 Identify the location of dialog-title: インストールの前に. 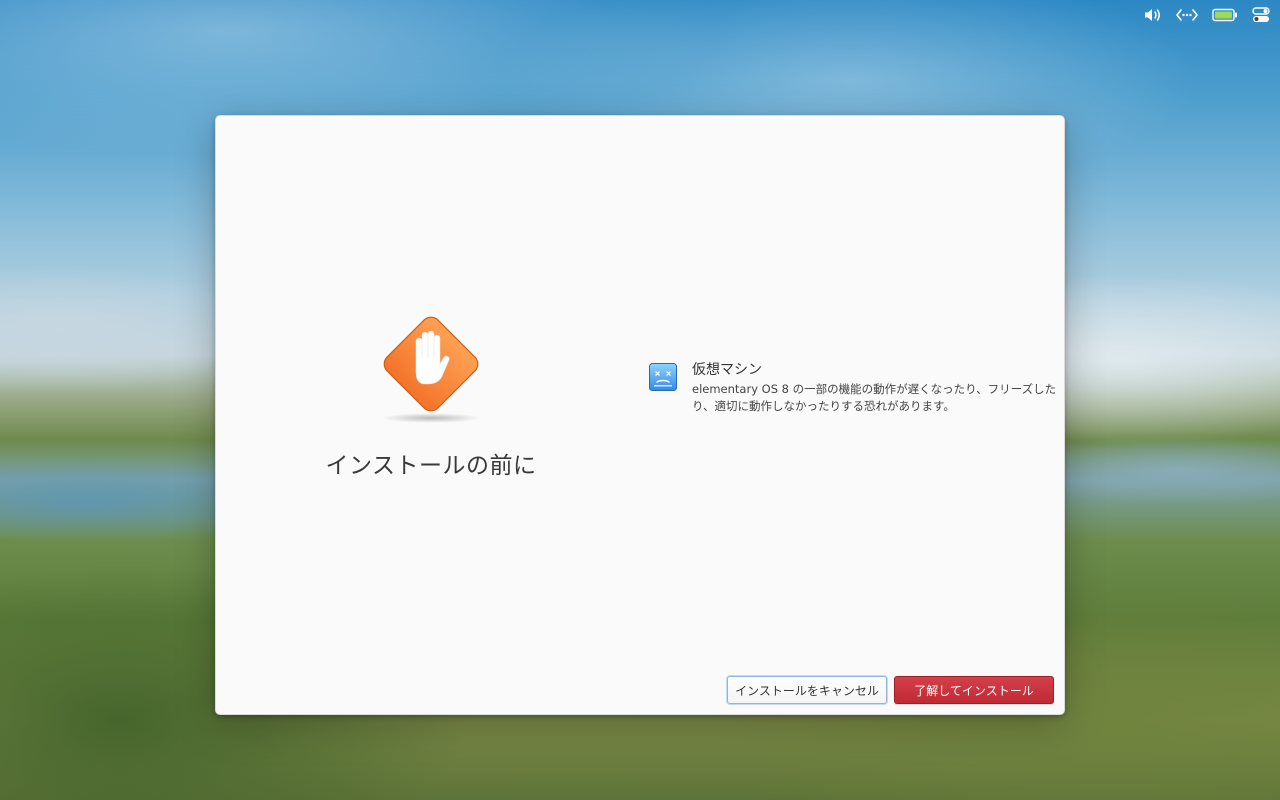
(431, 466).